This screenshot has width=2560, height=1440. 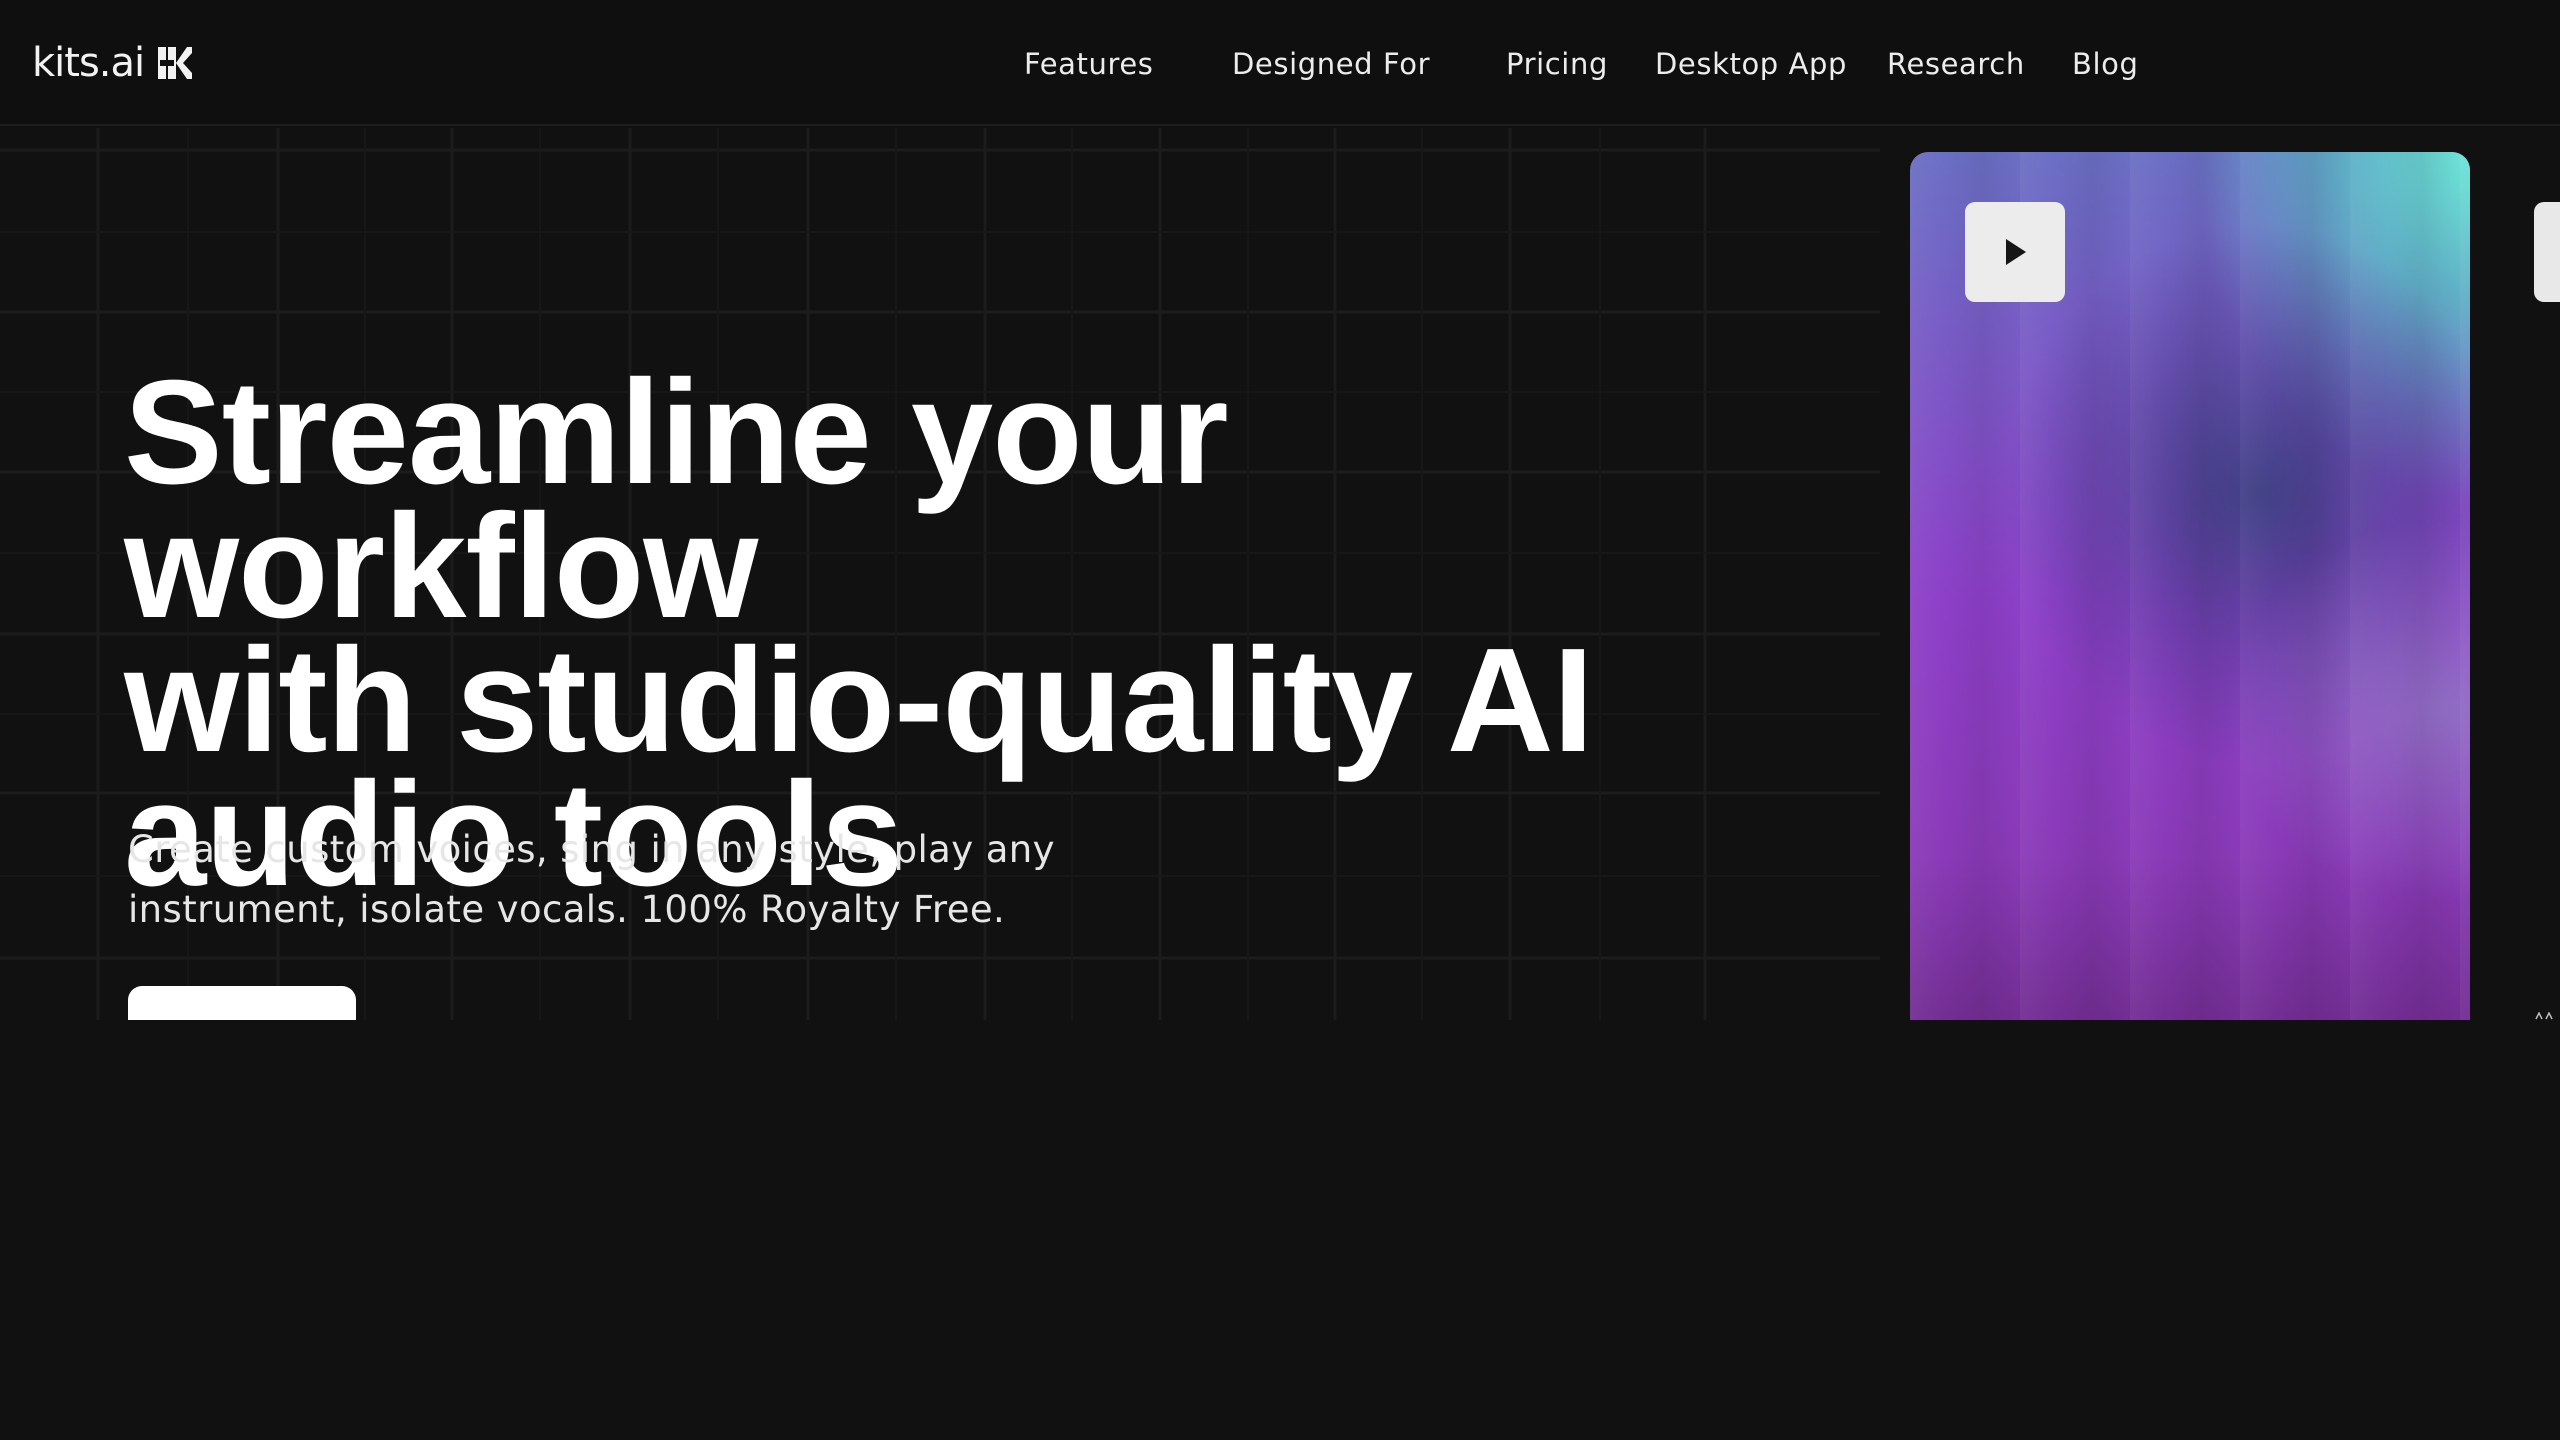 What do you see at coordinates (676, 499) in the screenshot?
I see `hero-headline-line-1: Streamline your workflow` at bounding box center [676, 499].